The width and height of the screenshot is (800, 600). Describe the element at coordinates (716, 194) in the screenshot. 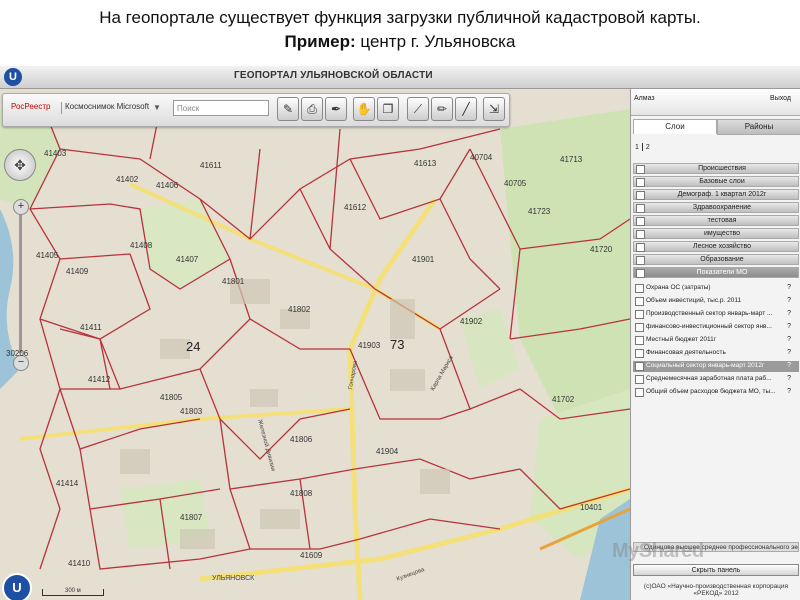

I see `layer-group: Демограф. 1 квартал 2012г` at that location.